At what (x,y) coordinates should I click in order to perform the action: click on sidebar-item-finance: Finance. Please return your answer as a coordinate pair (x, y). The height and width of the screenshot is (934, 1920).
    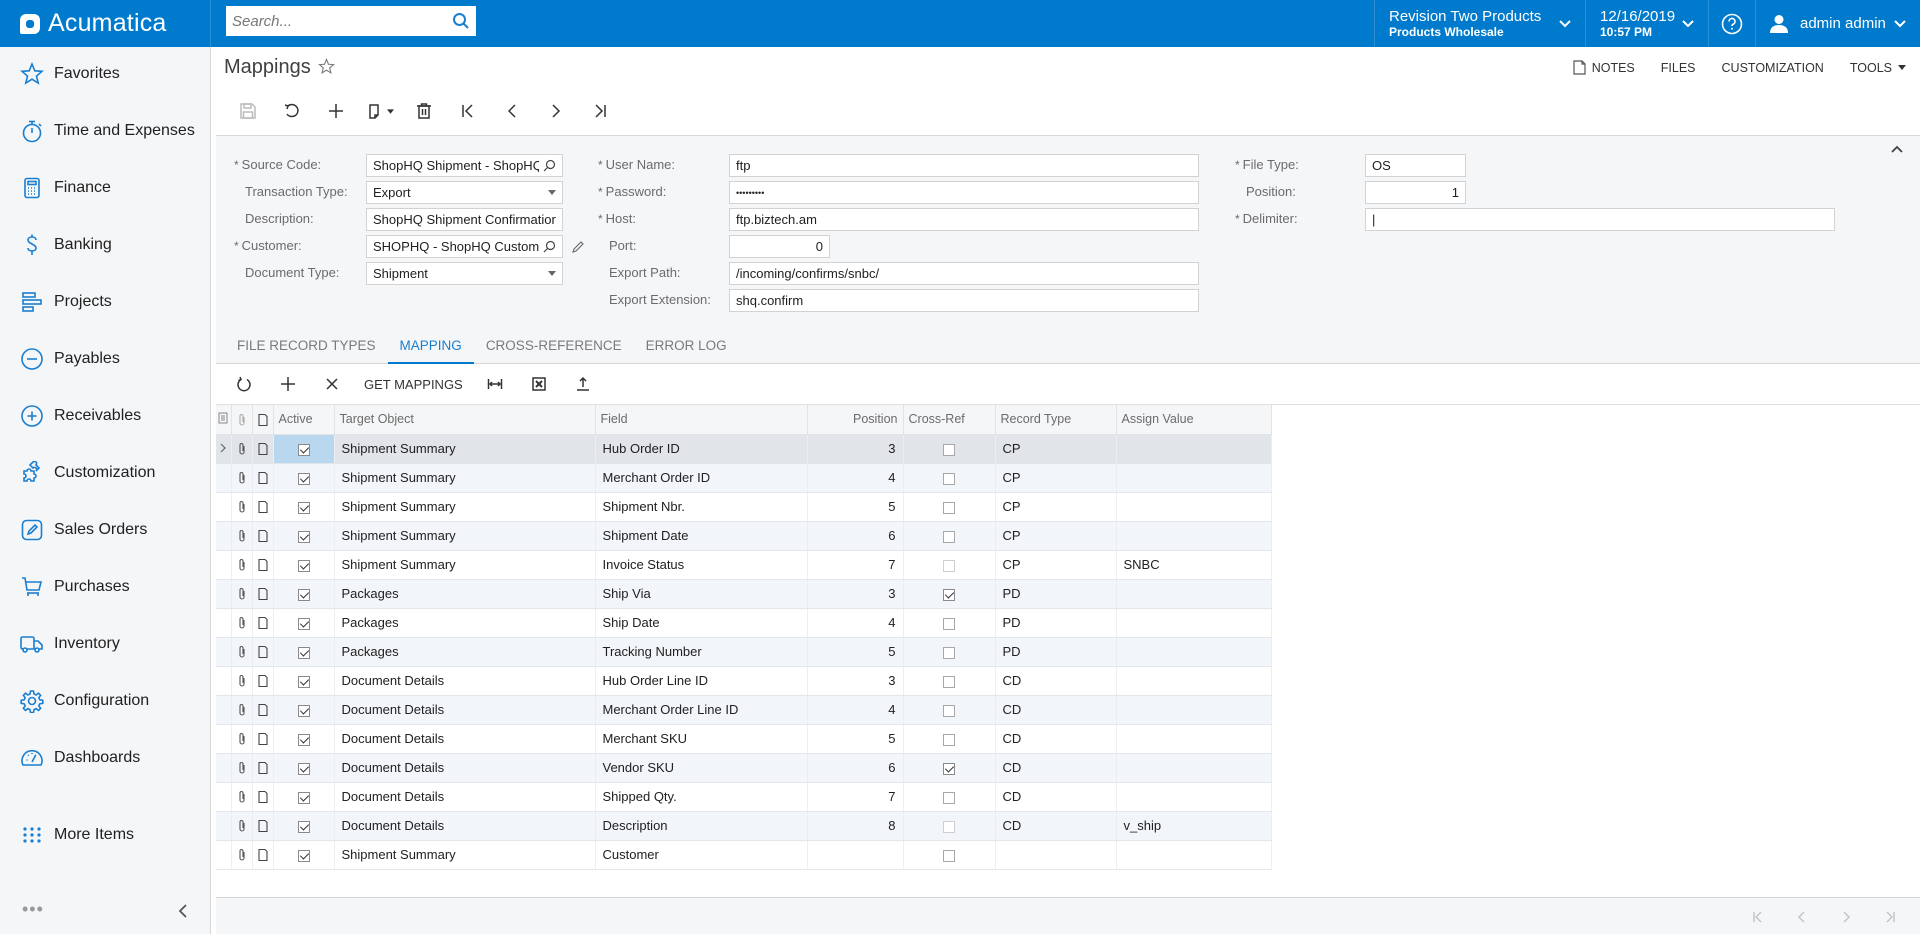
    Looking at the image, I should click on (105, 188).